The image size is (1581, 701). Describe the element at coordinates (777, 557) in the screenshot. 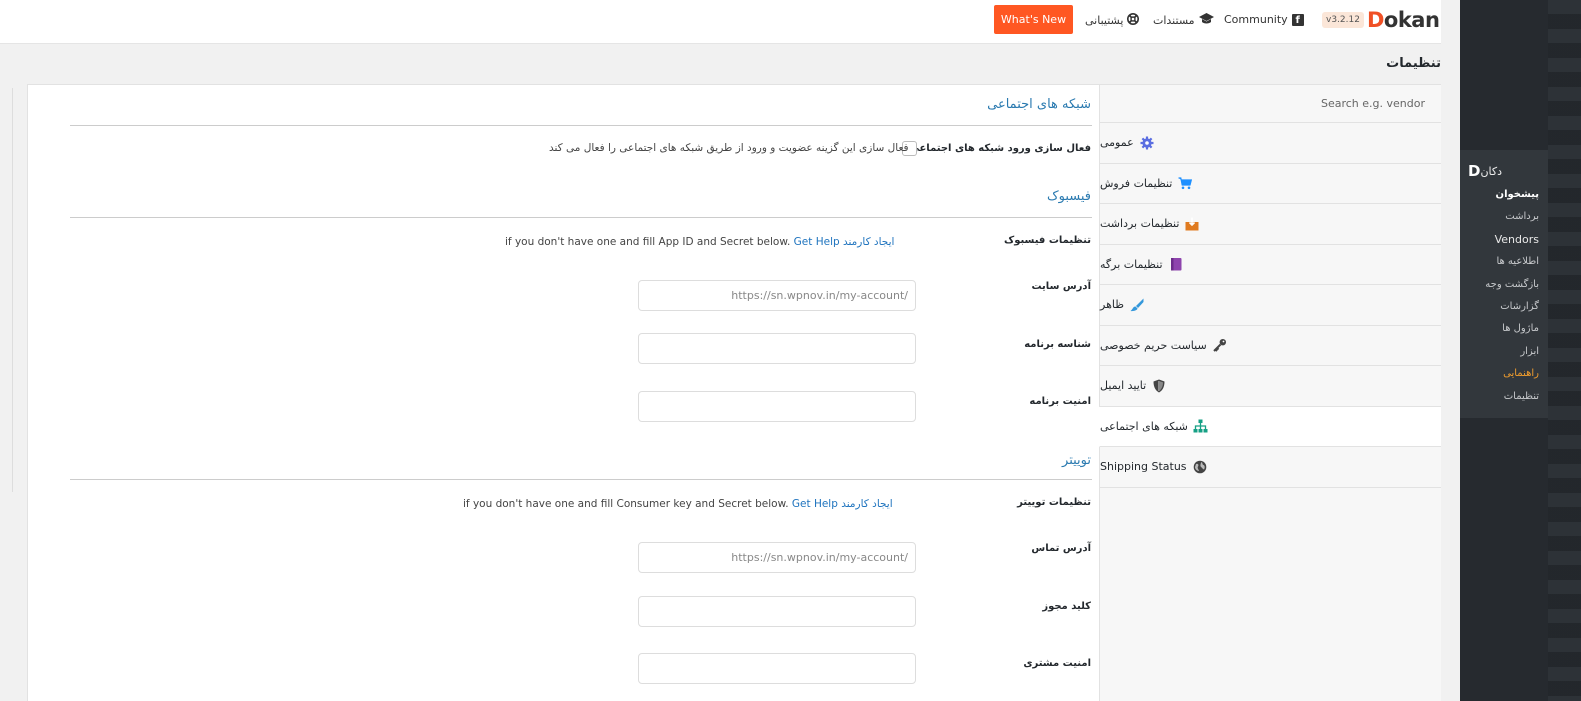

I see `twitter-callback-url-input` at that location.